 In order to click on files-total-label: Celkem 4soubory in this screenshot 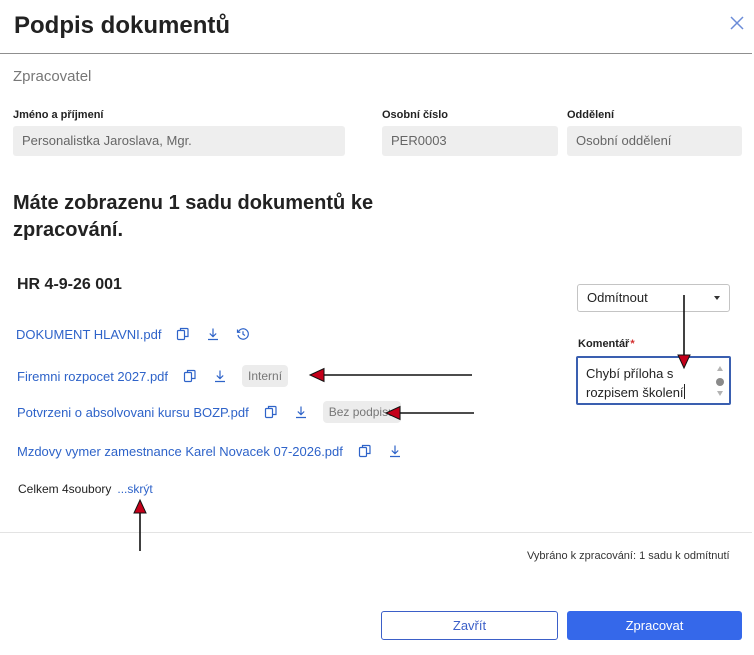, I will do `click(65, 489)`.